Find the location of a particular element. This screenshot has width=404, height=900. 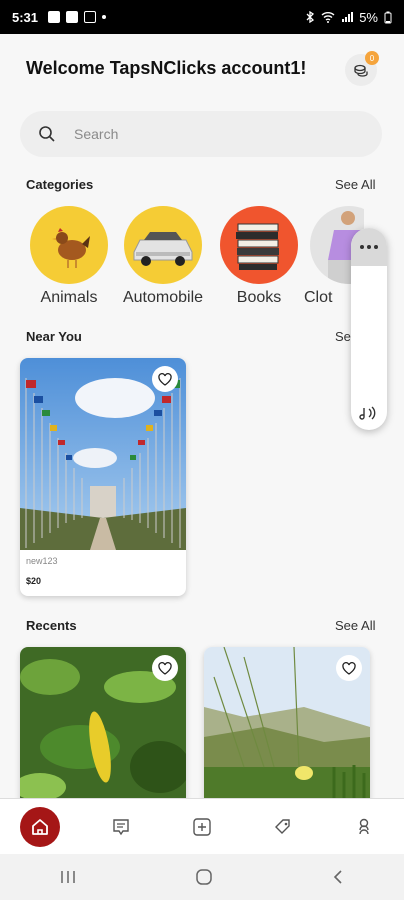

screenshot-icon is located at coordinates (90, 17).